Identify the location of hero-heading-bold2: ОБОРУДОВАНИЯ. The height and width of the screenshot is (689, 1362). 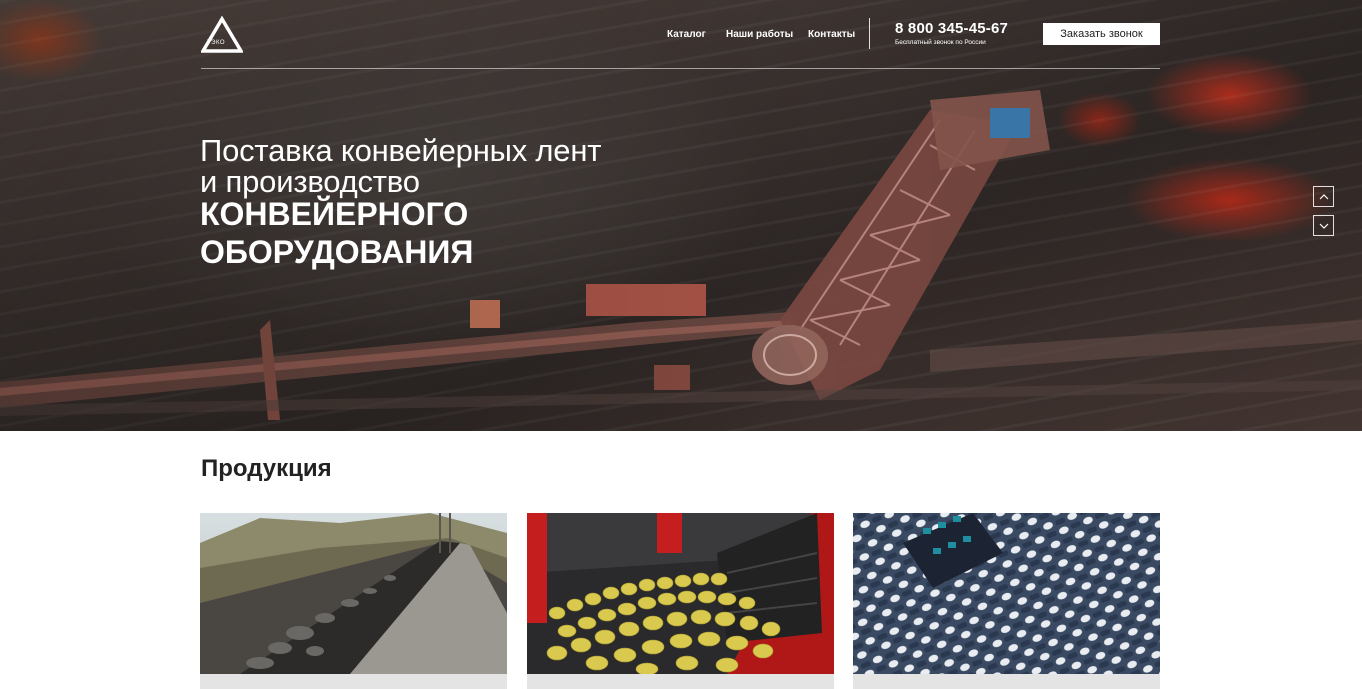
(337, 252).